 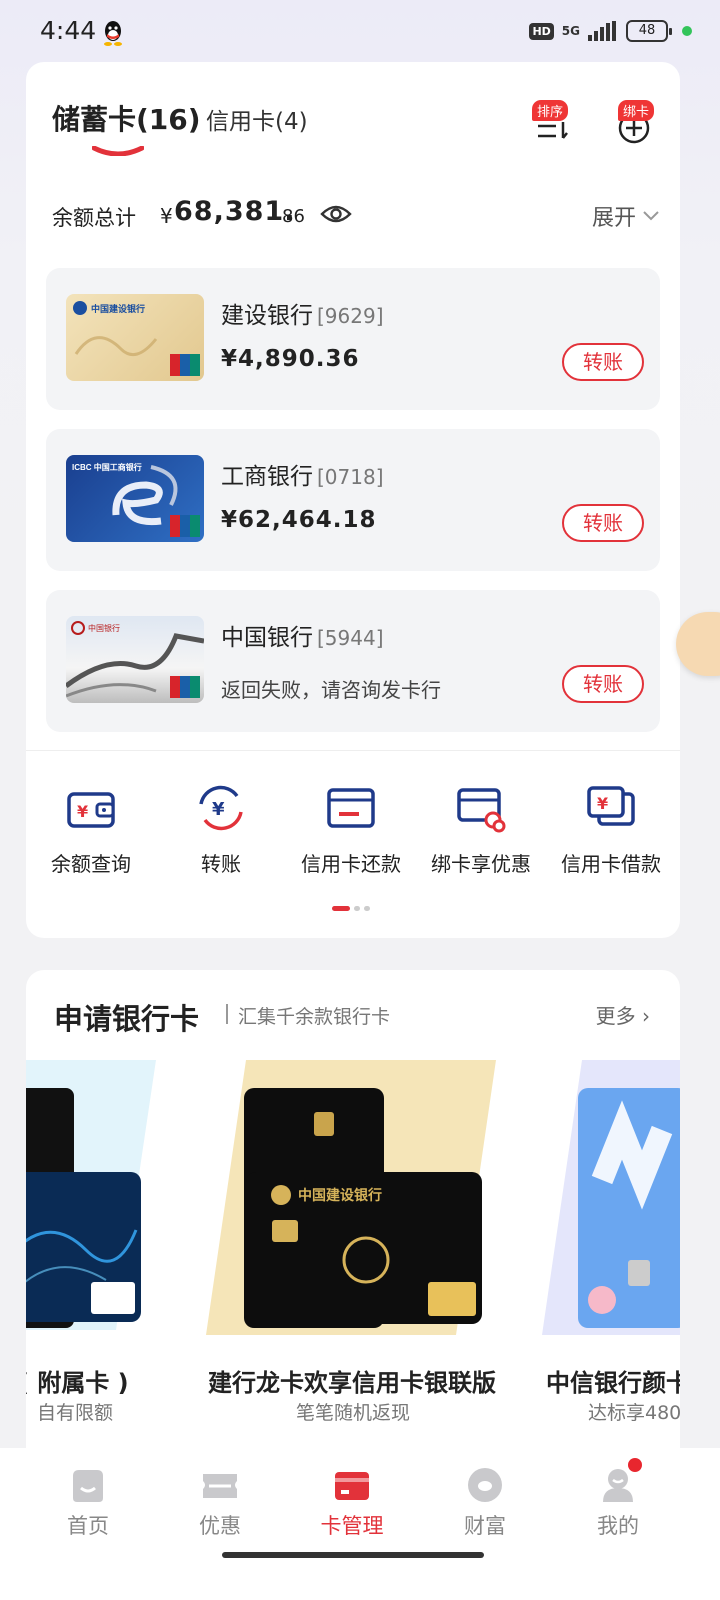 What do you see at coordinates (118, 308) in the screenshot?
I see `ccb-card-art-text: 中国建设银行` at bounding box center [118, 308].